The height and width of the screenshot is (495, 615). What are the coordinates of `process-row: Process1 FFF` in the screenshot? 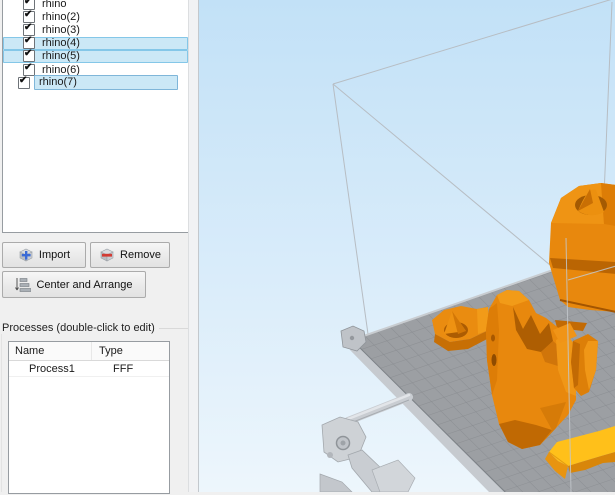 It's located at (89, 369).